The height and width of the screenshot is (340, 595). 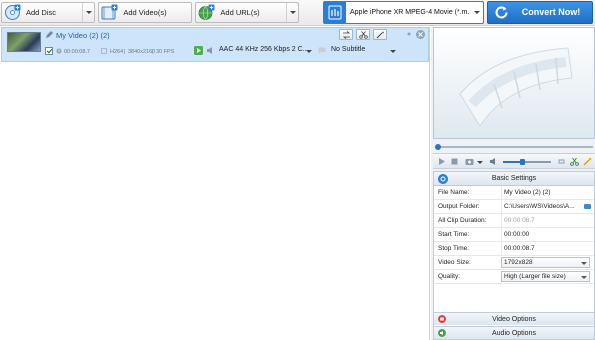 I want to click on setting-key: Quality:, so click(x=449, y=276).